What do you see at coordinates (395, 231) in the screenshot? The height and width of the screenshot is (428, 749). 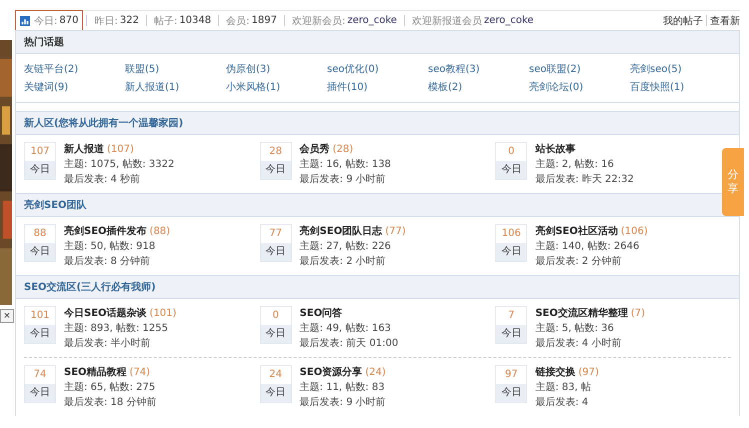 I see `new-post-count: (77)` at bounding box center [395, 231].